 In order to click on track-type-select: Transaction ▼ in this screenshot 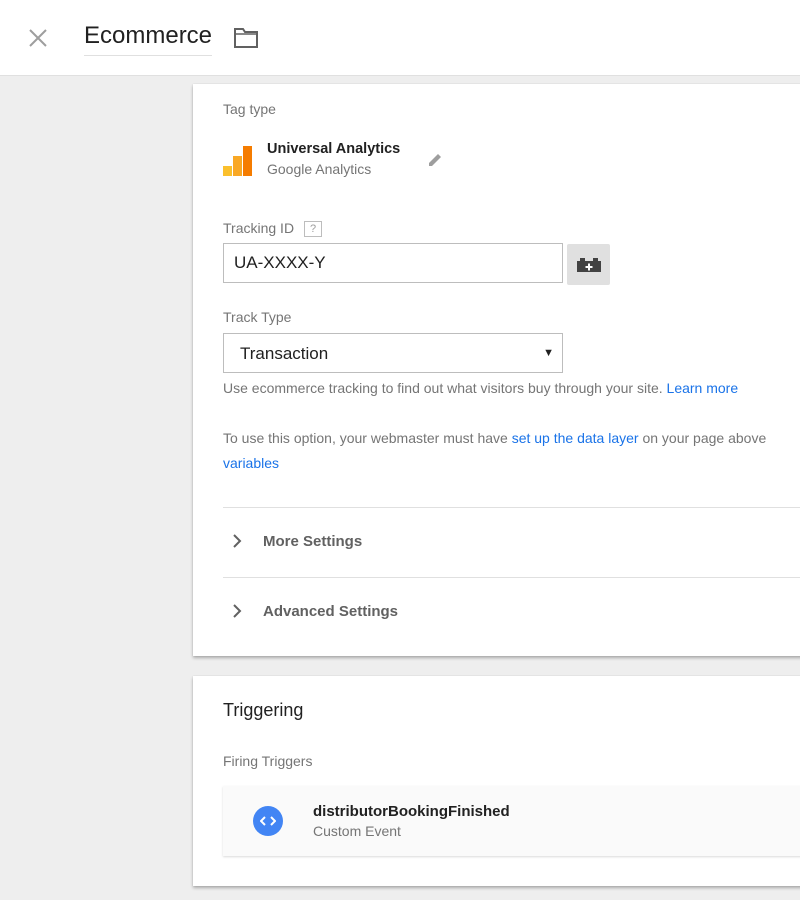, I will do `click(393, 353)`.